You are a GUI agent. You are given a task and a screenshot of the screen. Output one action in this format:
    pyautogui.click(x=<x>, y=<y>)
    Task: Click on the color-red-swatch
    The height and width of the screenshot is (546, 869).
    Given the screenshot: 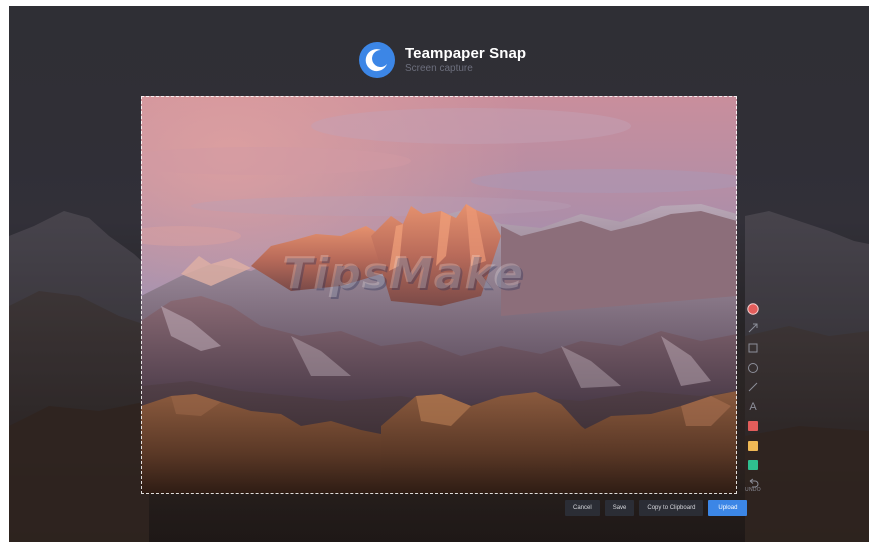 What is the action you would take?
    pyautogui.click(x=753, y=426)
    